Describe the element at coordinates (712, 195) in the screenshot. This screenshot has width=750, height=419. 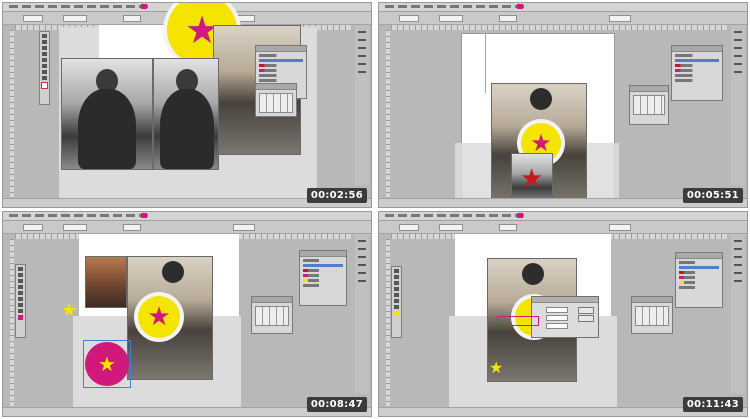
I see `timecode: 00:05:51` at that location.